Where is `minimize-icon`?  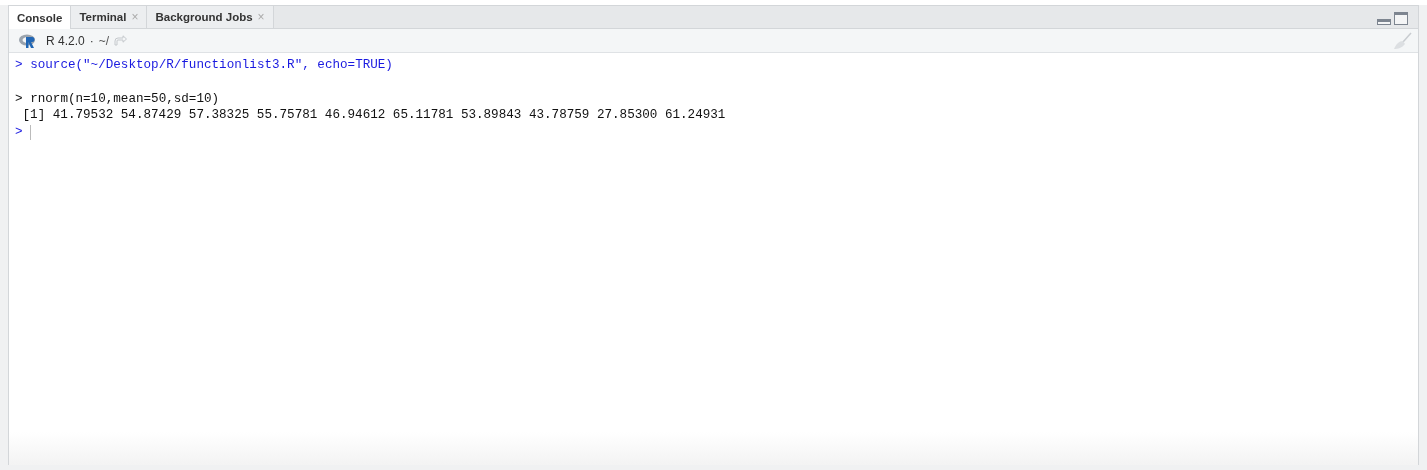
minimize-icon is located at coordinates (1384, 22).